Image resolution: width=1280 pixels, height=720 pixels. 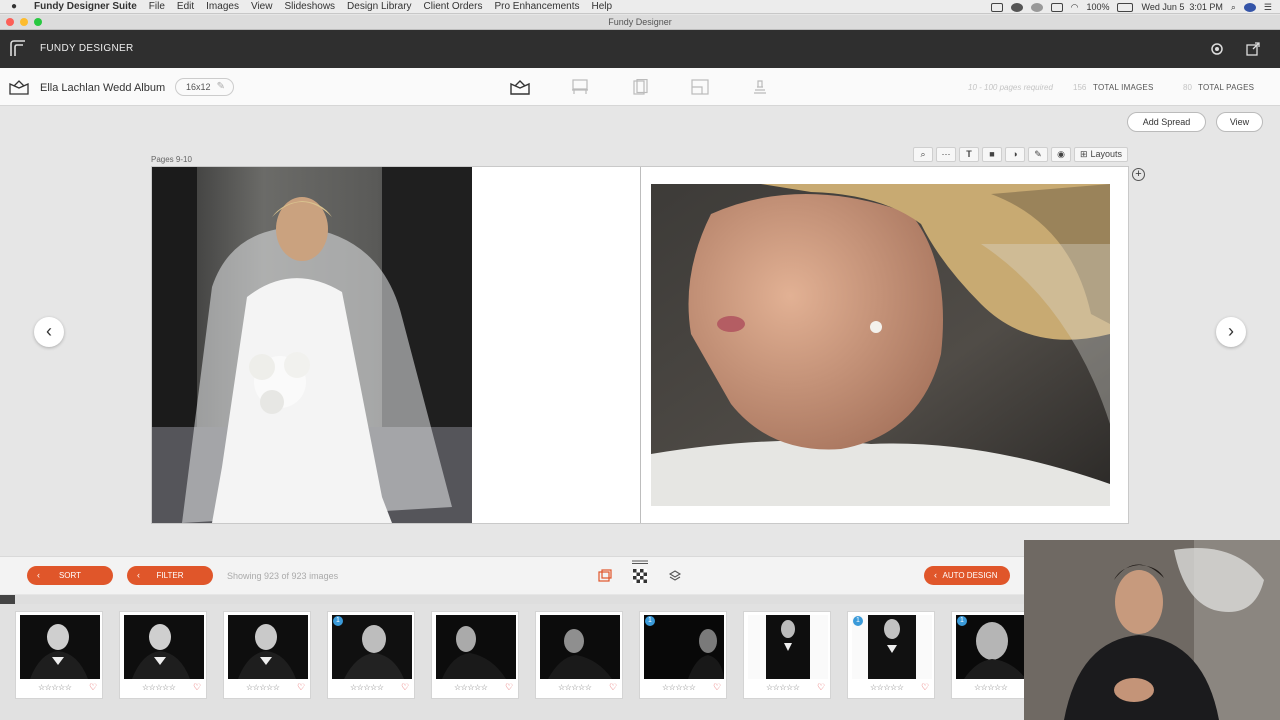 What do you see at coordinates (185, 7) in the screenshot?
I see `menu-edit: Edit` at bounding box center [185, 7].